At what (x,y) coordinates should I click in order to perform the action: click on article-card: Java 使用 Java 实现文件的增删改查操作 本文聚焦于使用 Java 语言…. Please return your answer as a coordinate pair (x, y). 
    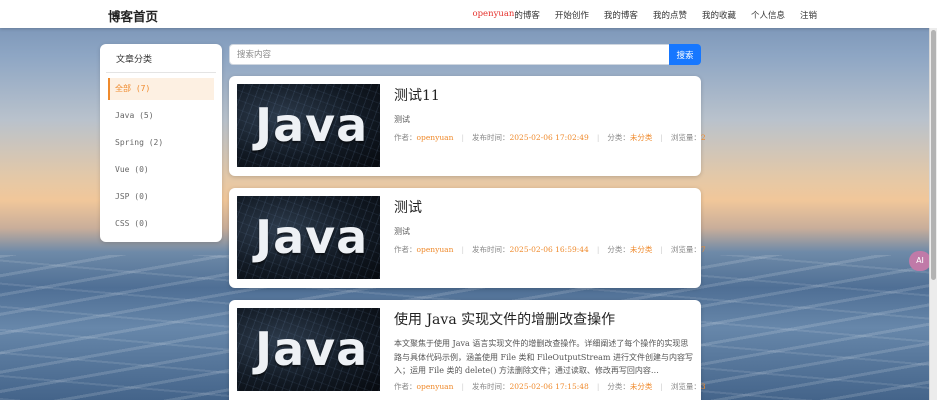
    Looking at the image, I should click on (467, 350).